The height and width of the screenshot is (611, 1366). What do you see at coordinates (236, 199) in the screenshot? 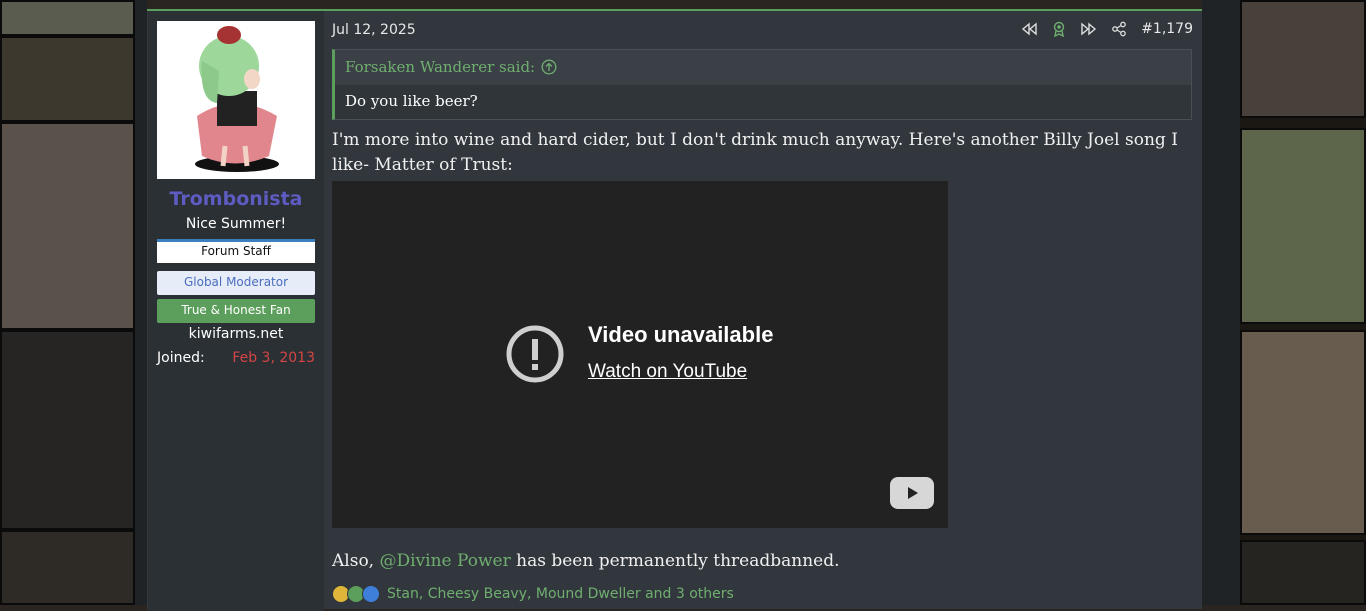
I see `username: Trombonista` at bounding box center [236, 199].